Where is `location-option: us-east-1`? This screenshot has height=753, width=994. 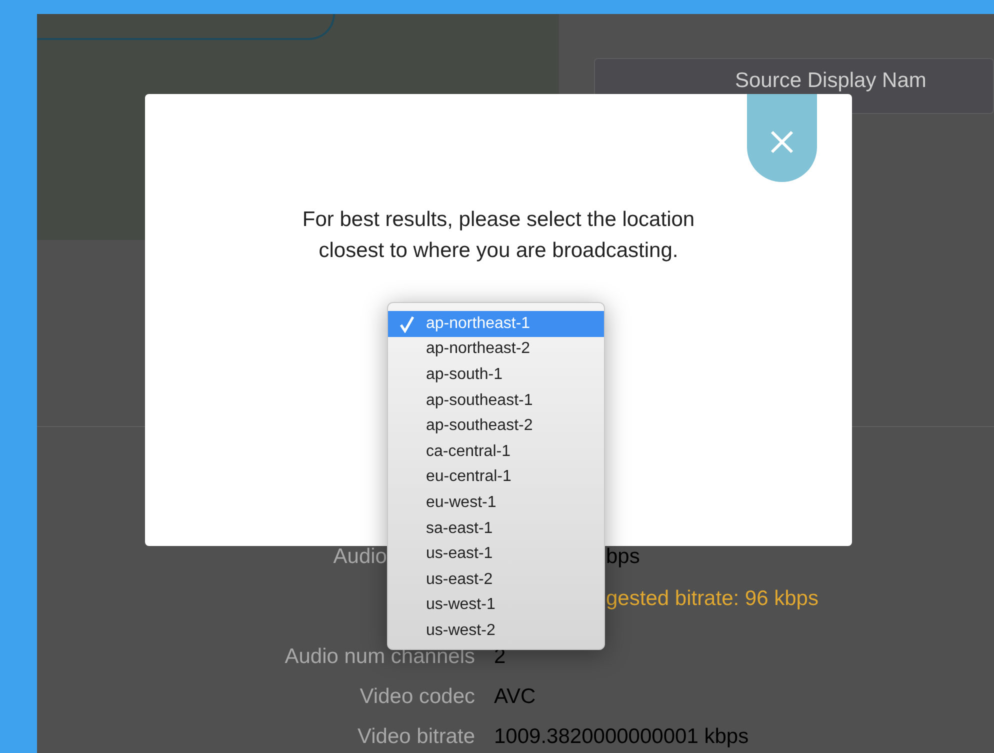 location-option: us-east-1 is located at coordinates (496, 554).